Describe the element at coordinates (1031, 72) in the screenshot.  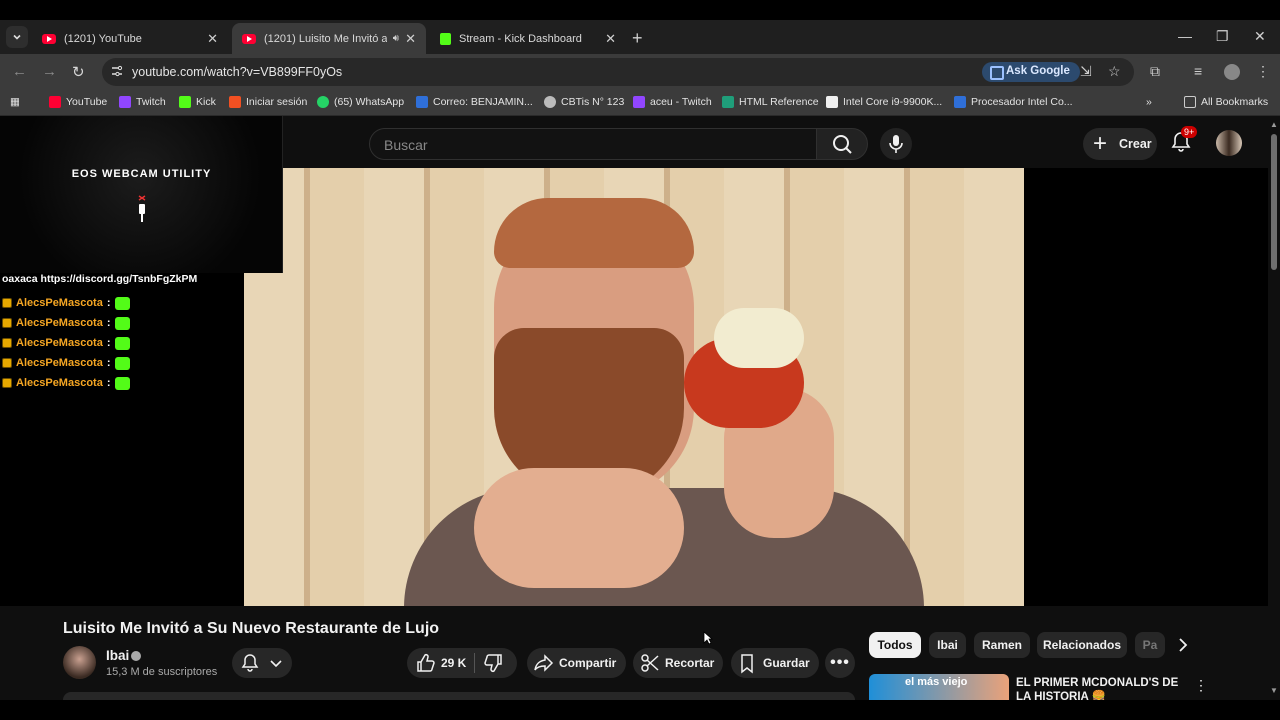
I see `ask-google-button: Ask Google` at that location.